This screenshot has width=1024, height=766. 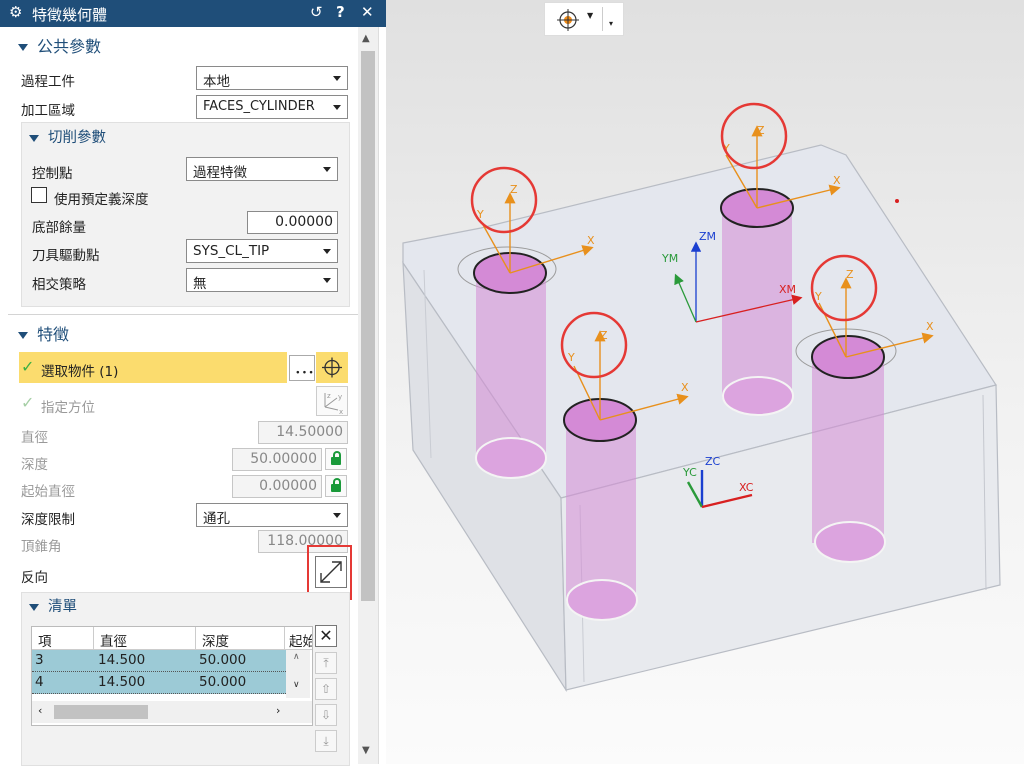 What do you see at coordinates (39, 660) in the screenshot?
I see `row-item-cell: 3` at bounding box center [39, 660].